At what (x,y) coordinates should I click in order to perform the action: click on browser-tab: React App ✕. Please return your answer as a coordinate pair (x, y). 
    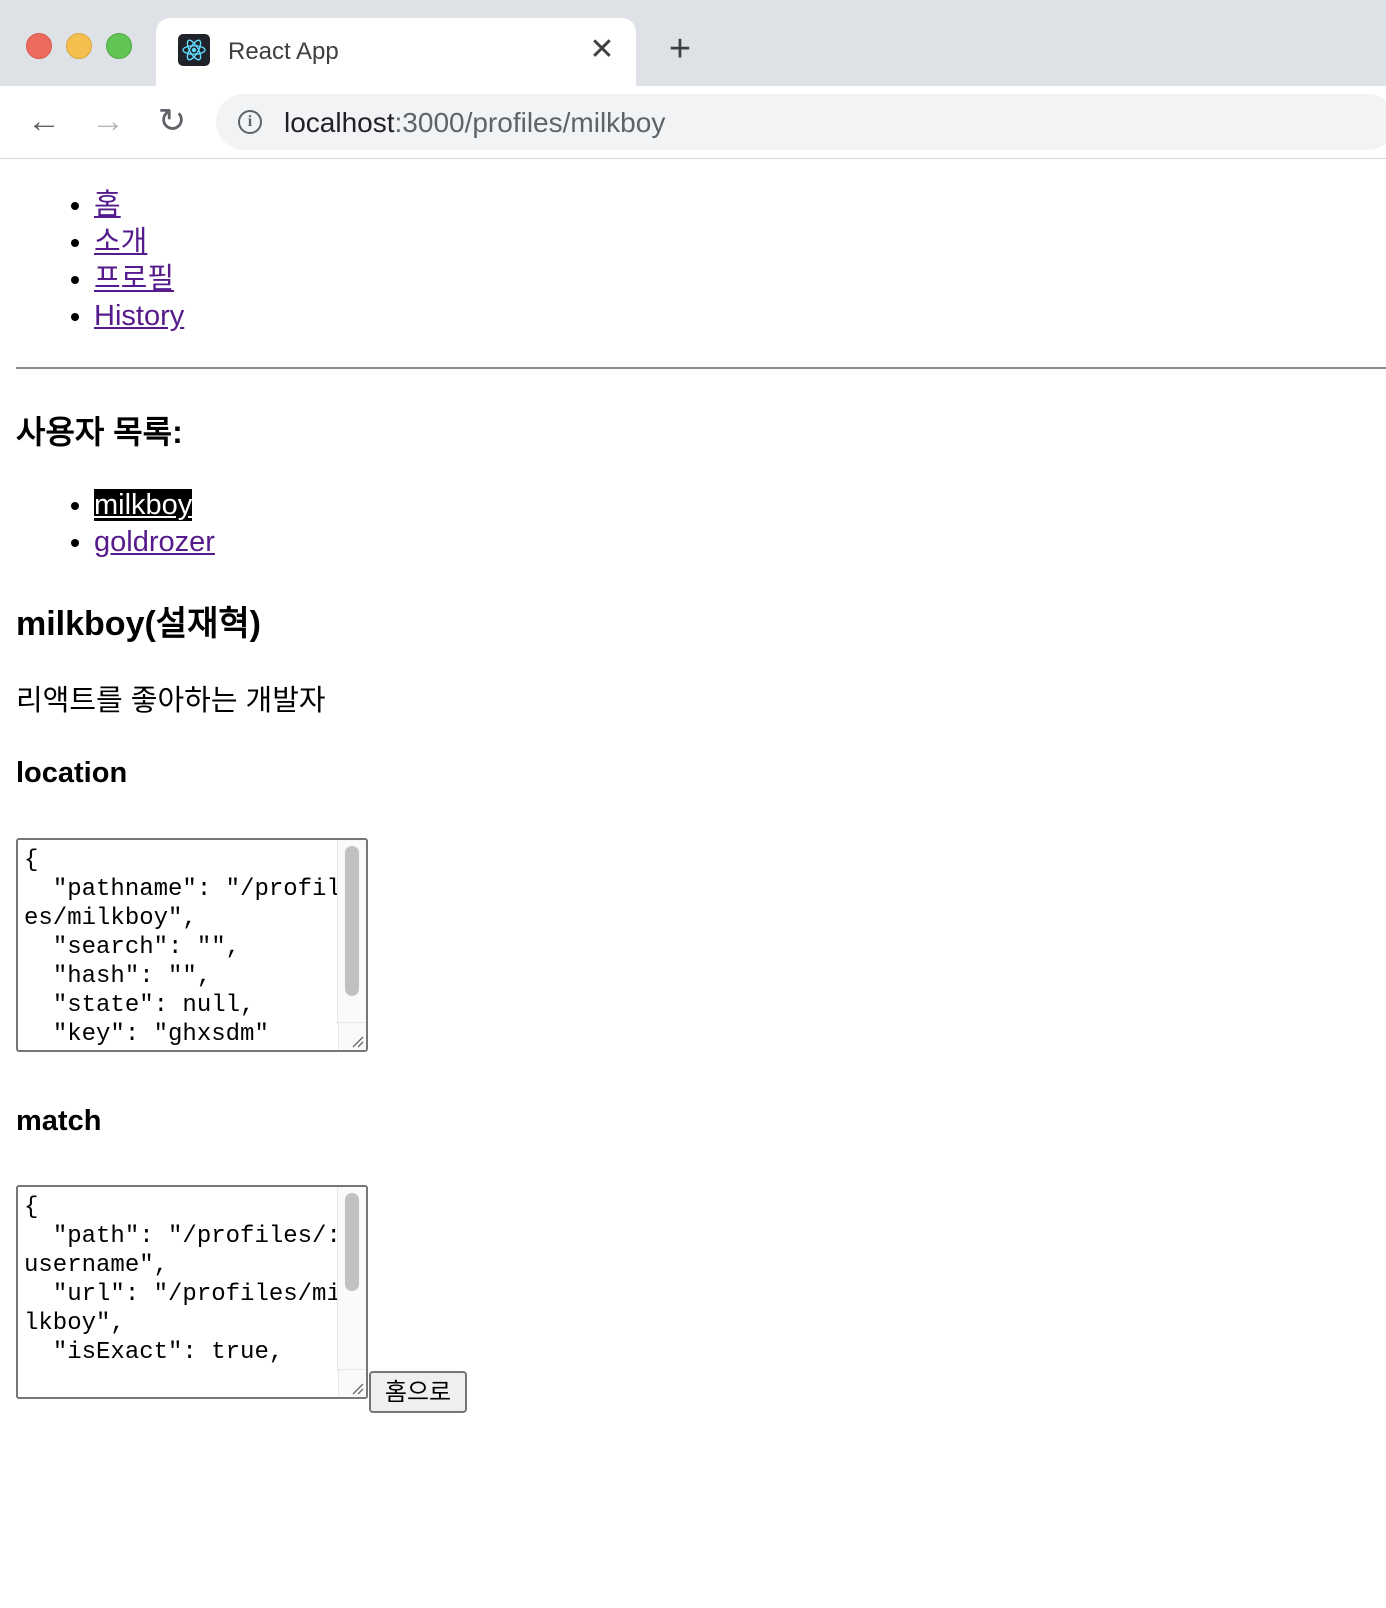
    Looking at the image, I should click on (396, 52).